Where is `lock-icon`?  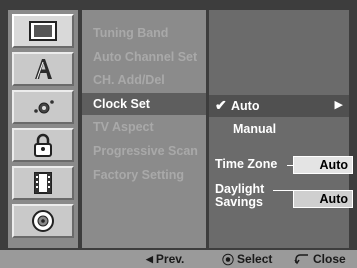 lock-icon is located at coordinates (43, 145).